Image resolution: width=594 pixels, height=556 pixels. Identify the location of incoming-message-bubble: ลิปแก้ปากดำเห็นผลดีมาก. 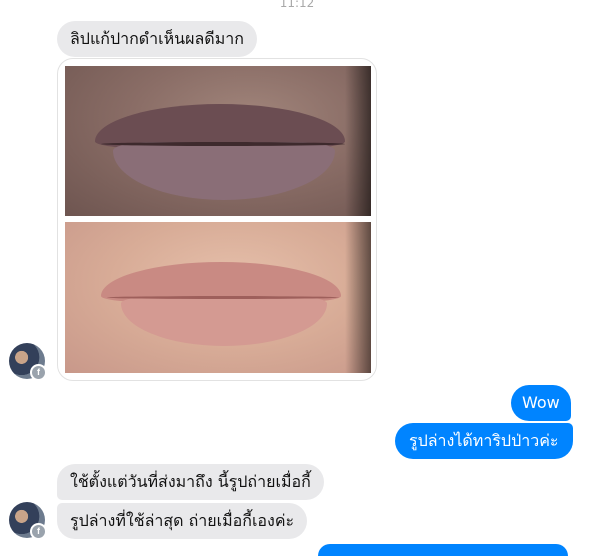
(157, 39).